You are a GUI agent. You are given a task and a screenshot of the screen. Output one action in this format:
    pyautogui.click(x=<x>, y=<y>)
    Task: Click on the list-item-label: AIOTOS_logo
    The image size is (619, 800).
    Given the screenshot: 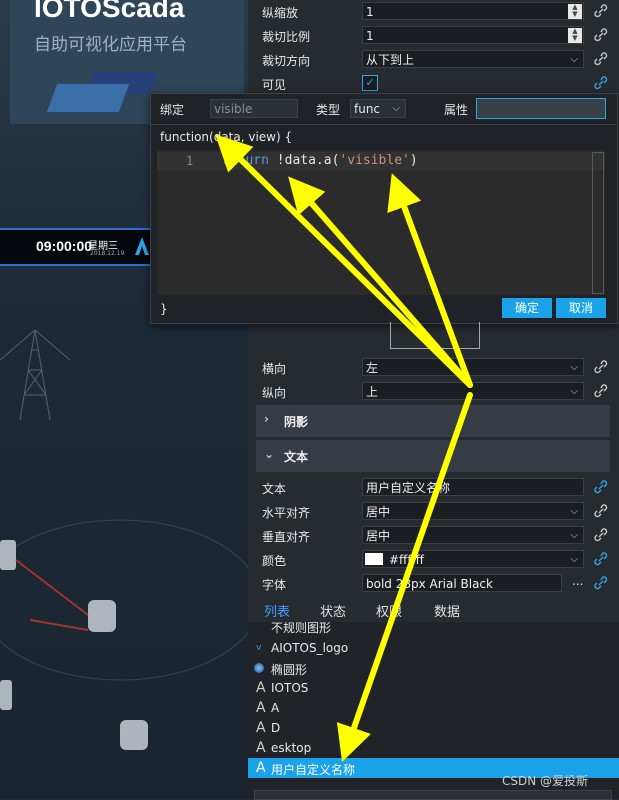 What is the action you would take?
    pyautogui.click(x=310, y=648)
    